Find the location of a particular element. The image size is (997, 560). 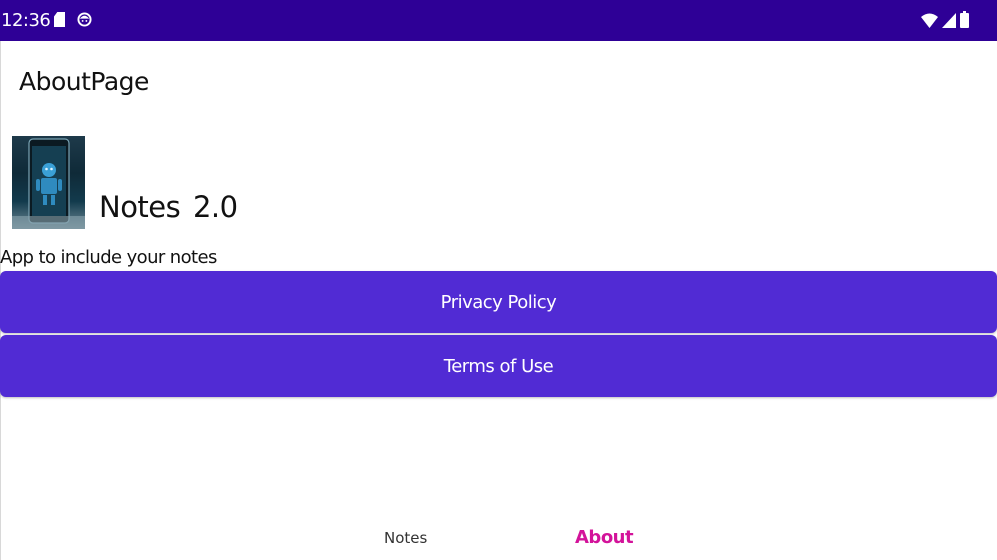

privacy-policy-button: Privacy Policy is located at coordinates (498, 302).